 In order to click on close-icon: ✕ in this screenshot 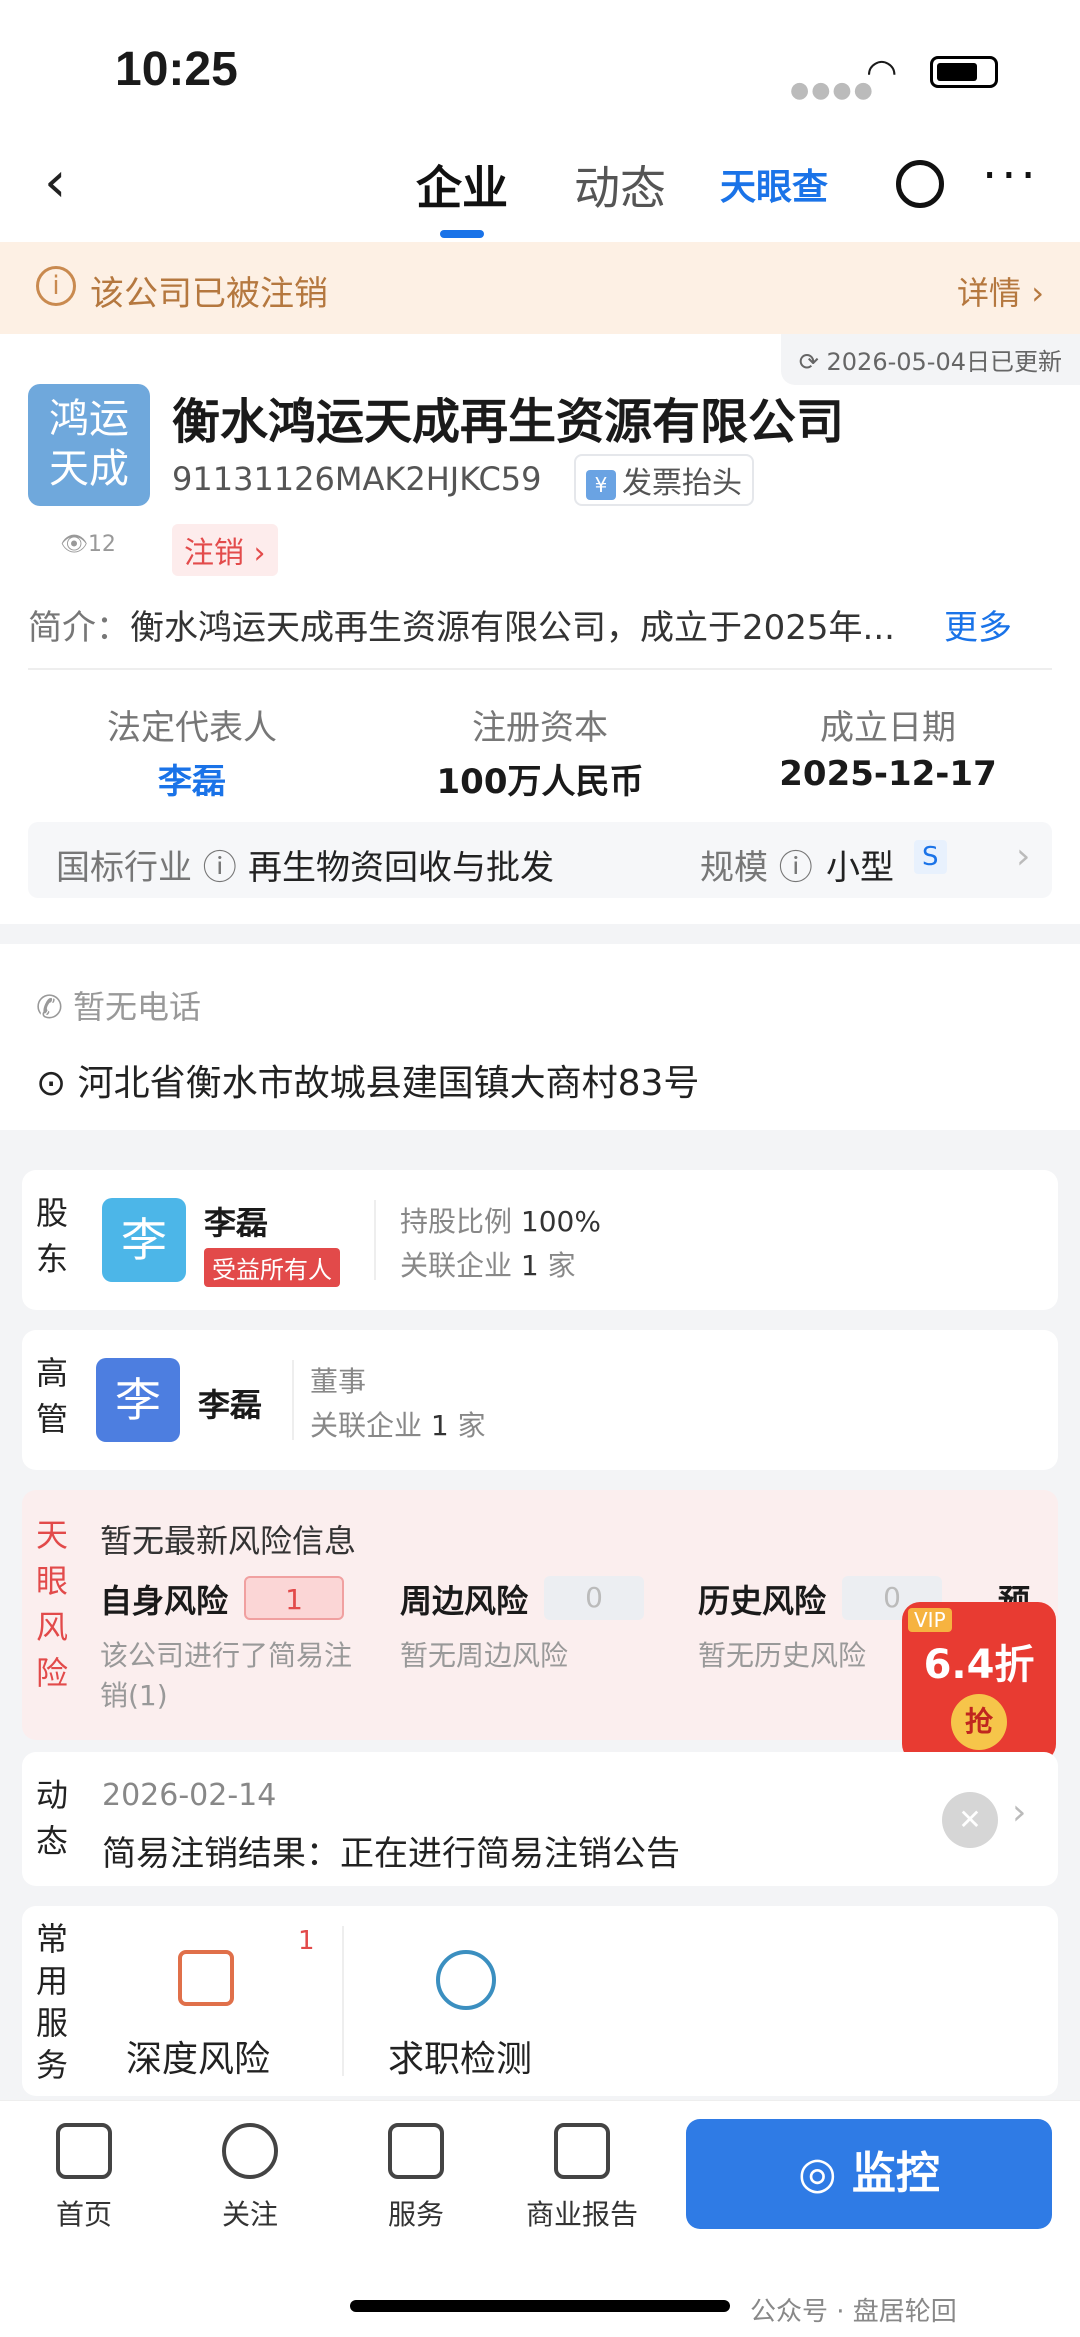, I will do `click(970, 1820)`.